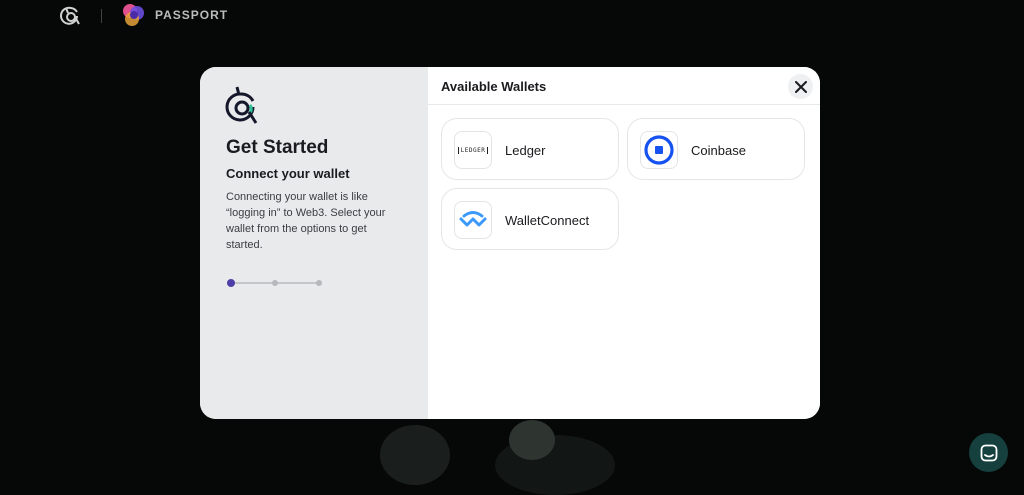  I want to click on brand-name: PASSPORT, so click(192, 15).